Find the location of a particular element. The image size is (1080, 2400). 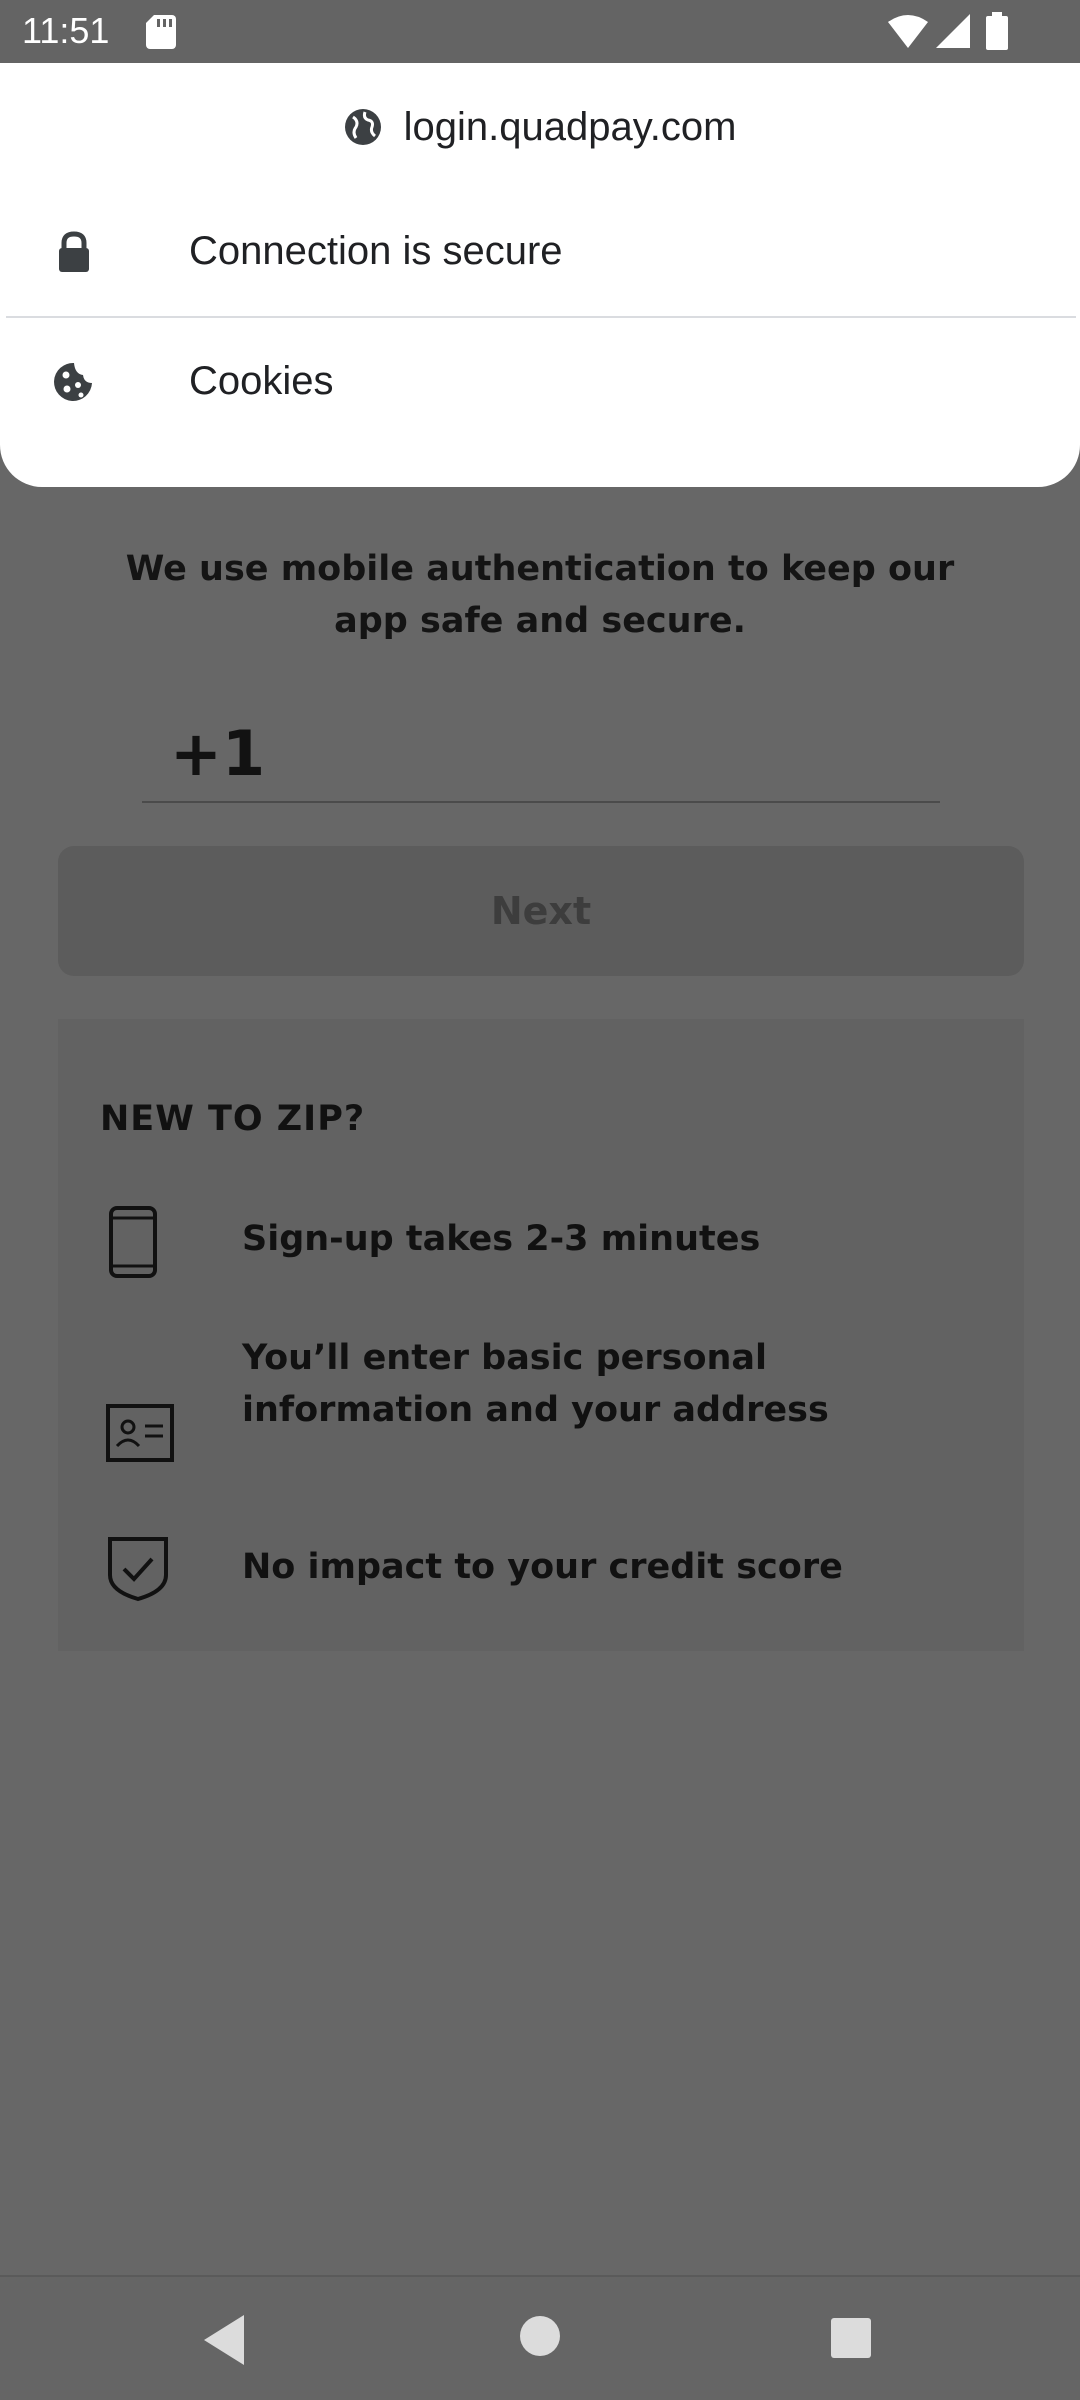

status-time: 11:51 is located at coordinates (66, 30).